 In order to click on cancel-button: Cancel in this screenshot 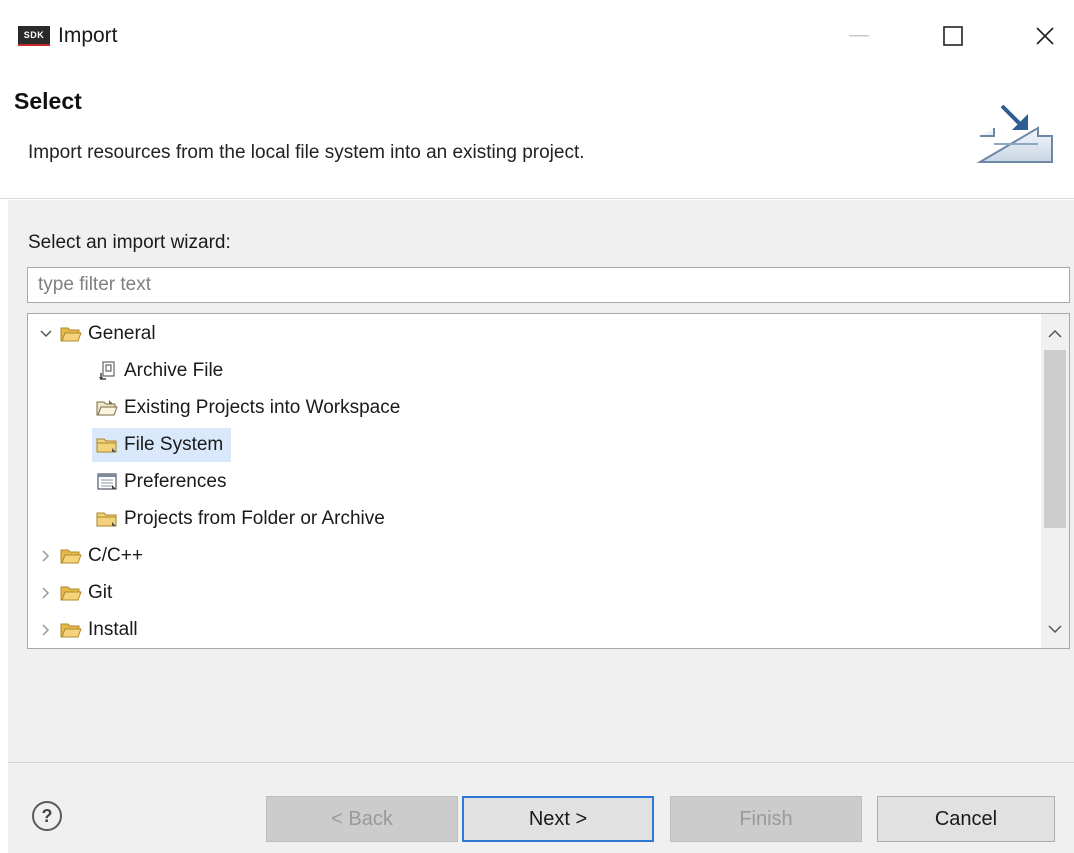, I will do `click(966, 819)`.